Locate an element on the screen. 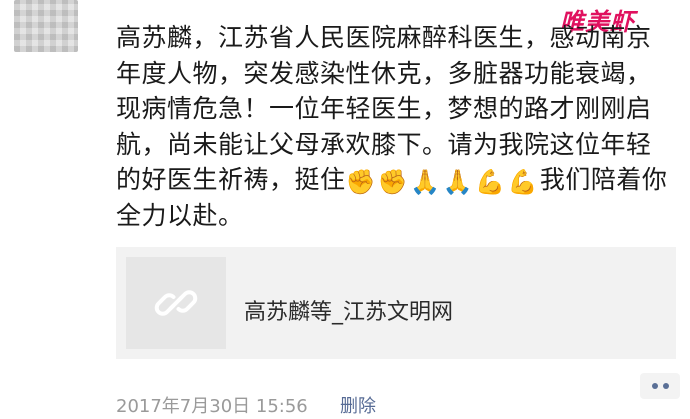 Image resolution: width=690 pixels, height=419 pixels. avatar is located at coordinates (46, 26).